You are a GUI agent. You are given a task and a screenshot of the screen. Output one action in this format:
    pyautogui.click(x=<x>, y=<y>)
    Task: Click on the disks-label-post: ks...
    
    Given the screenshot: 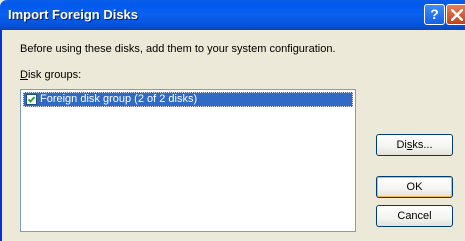 What is the action you would take?
    pyautogui.click(x=422, y=145)
    